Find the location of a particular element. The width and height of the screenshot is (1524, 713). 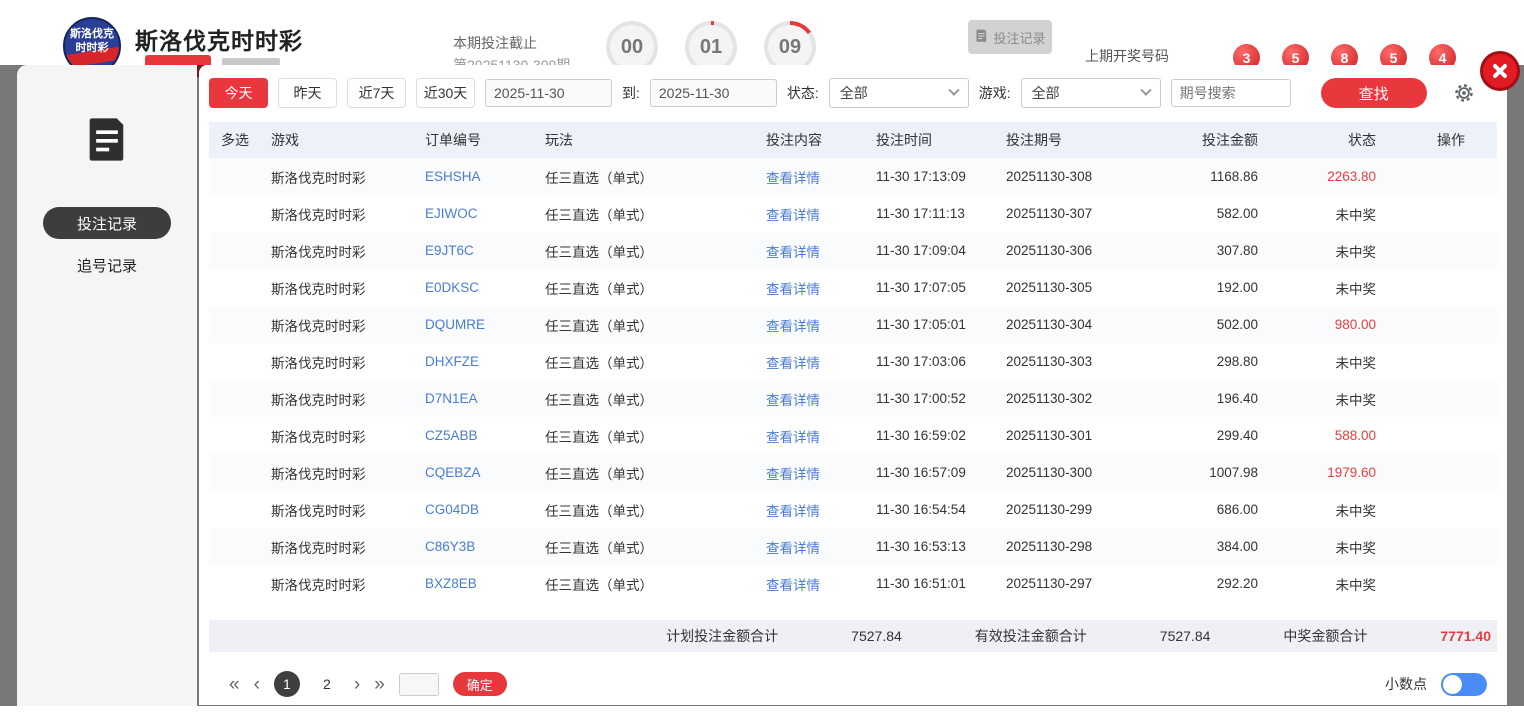

cell-bet-time: 11-30 17:07:05 is located at coordinates (921, 287).